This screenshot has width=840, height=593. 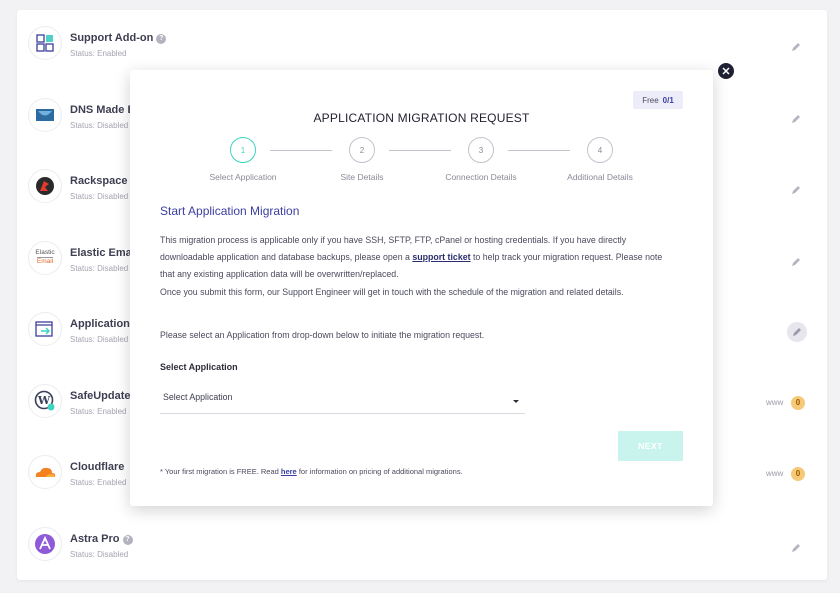 I want to click on addon-name: Astra Pro?, so click(x=101, y=539).